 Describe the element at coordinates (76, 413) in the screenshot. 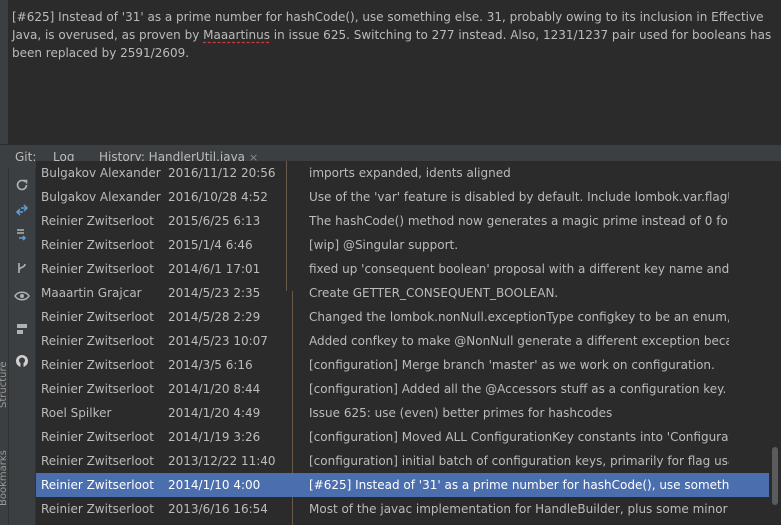

I see `commit-author: Roel Spilker` at that location.